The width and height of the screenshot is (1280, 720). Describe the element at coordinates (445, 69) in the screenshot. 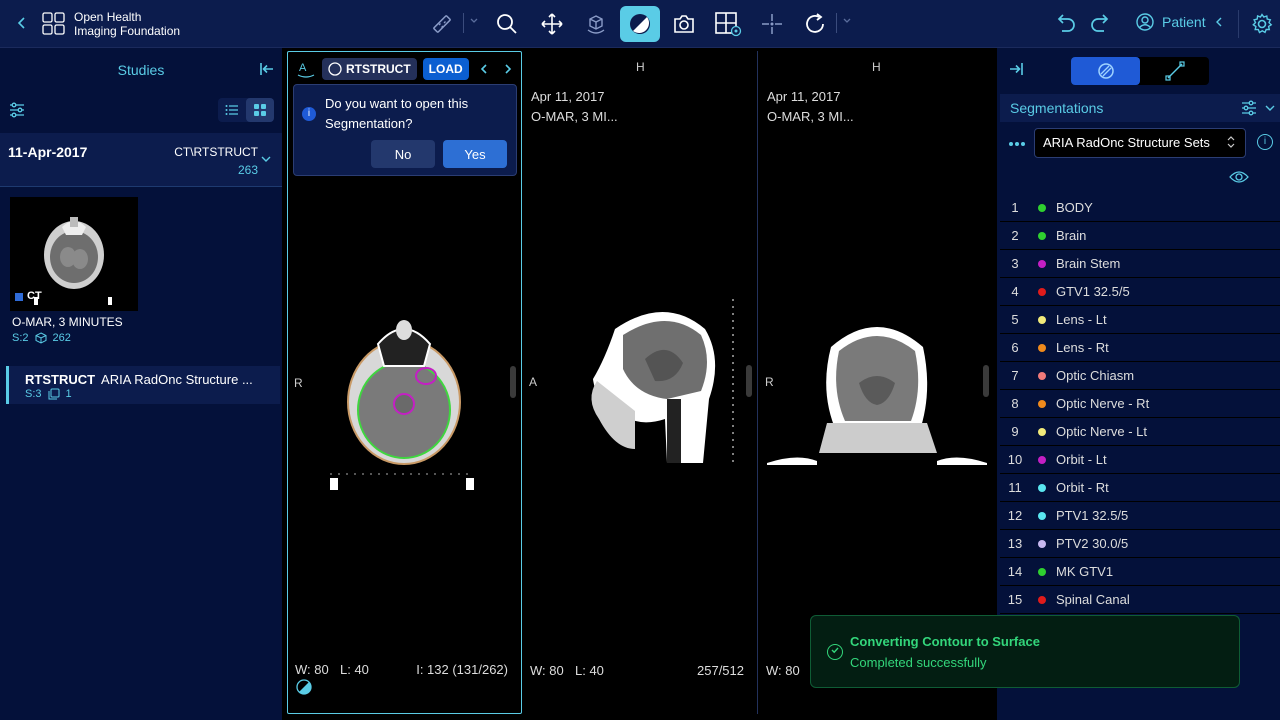

I see `load-segmentation-button: LOAD` at that location.